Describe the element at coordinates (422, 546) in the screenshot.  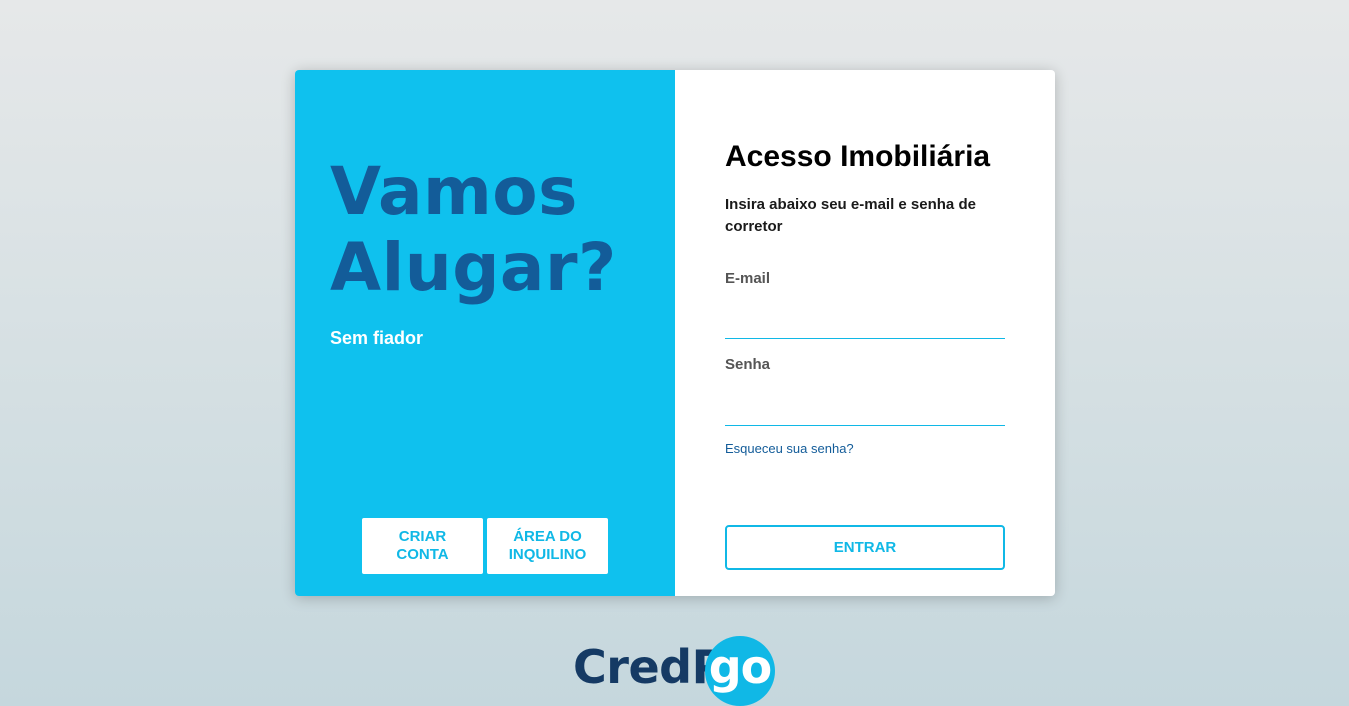
I see `create-account-button: CRIAR CONTA` at that location.